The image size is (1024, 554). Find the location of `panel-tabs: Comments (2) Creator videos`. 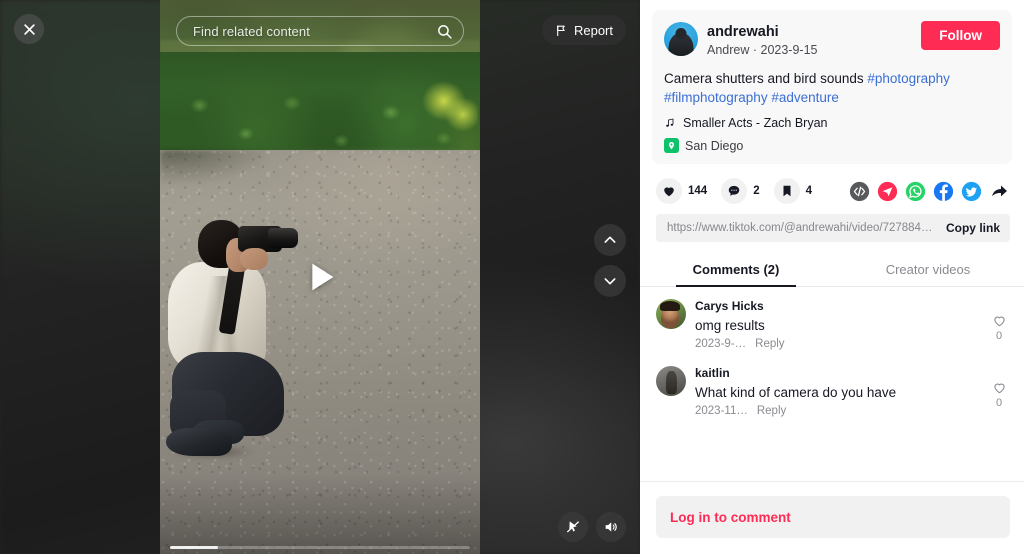

panel-tabs: Comments (2) Creator videos is located at coordinates (832, 271).